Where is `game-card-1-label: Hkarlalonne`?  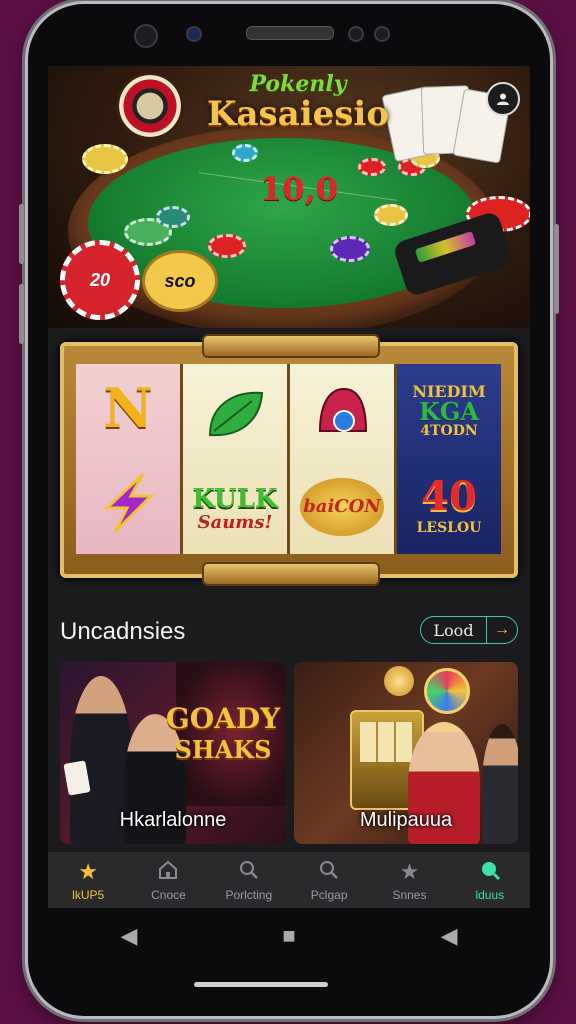 game-card-1-label: Hkarlalonne is located at coordinates (173, 820).